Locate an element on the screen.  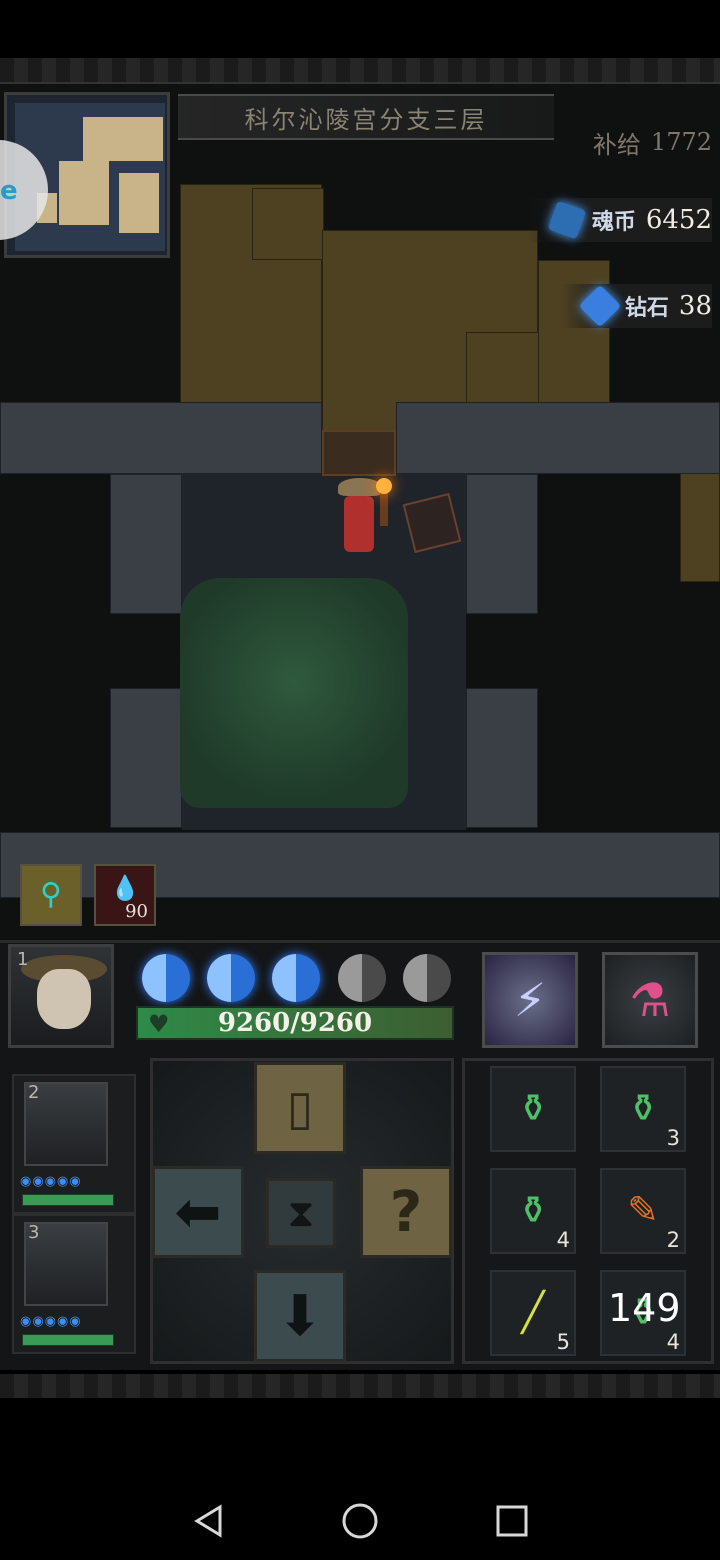
home-circle-icon is located at coordinates (360, 1521).